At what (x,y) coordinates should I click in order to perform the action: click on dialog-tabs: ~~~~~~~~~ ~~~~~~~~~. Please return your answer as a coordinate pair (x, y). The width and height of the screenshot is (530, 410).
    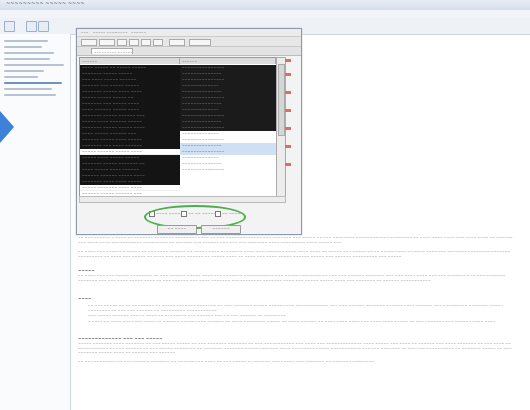
    Looking at the image, I should click on (189, 51).